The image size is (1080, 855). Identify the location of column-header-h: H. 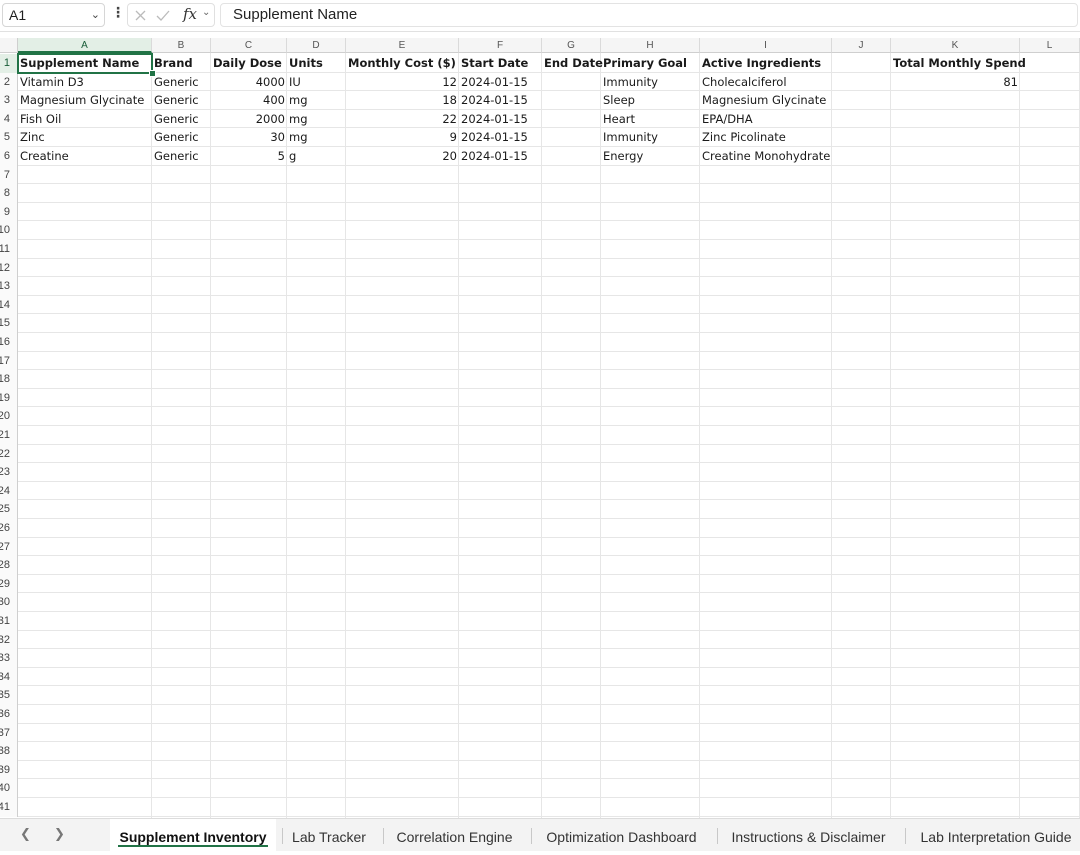
(650, 45).